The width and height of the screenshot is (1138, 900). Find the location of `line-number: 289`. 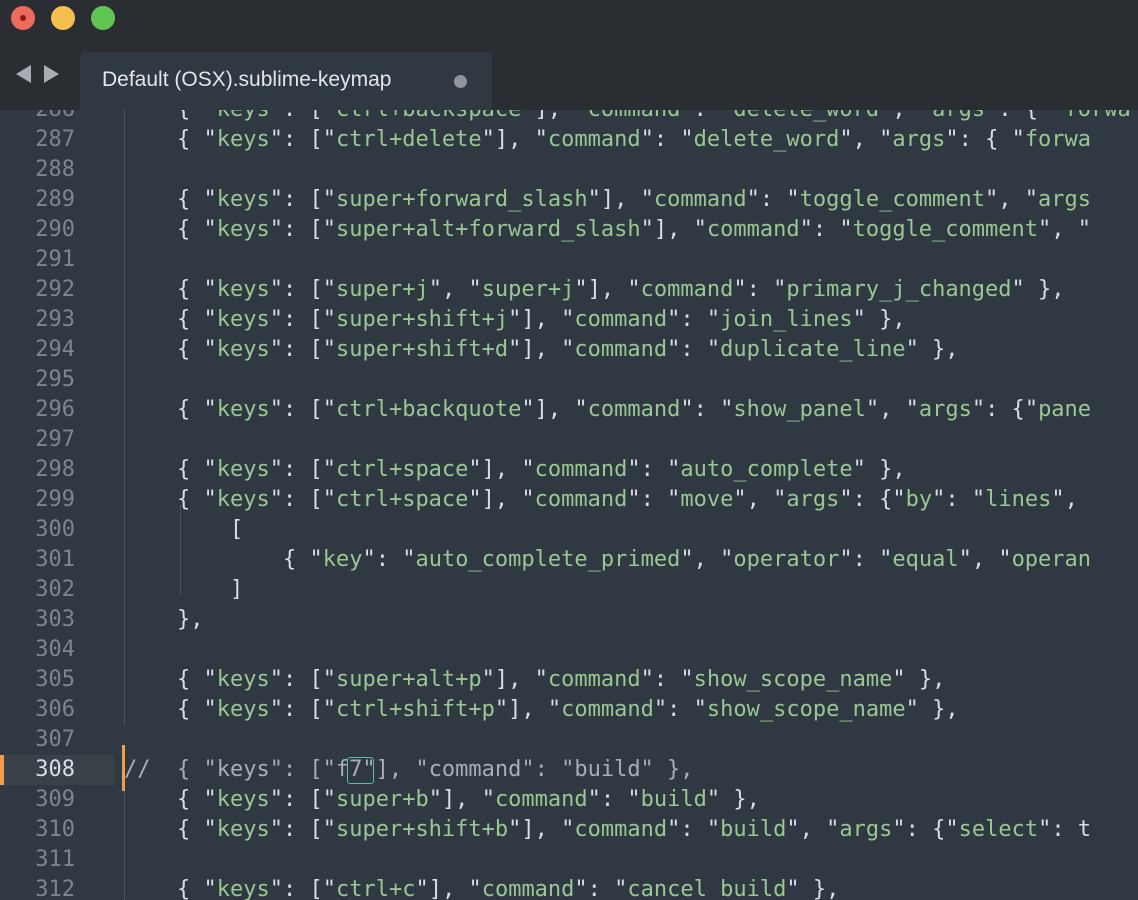

line-number: 289 is located at coordinates (55, 199).